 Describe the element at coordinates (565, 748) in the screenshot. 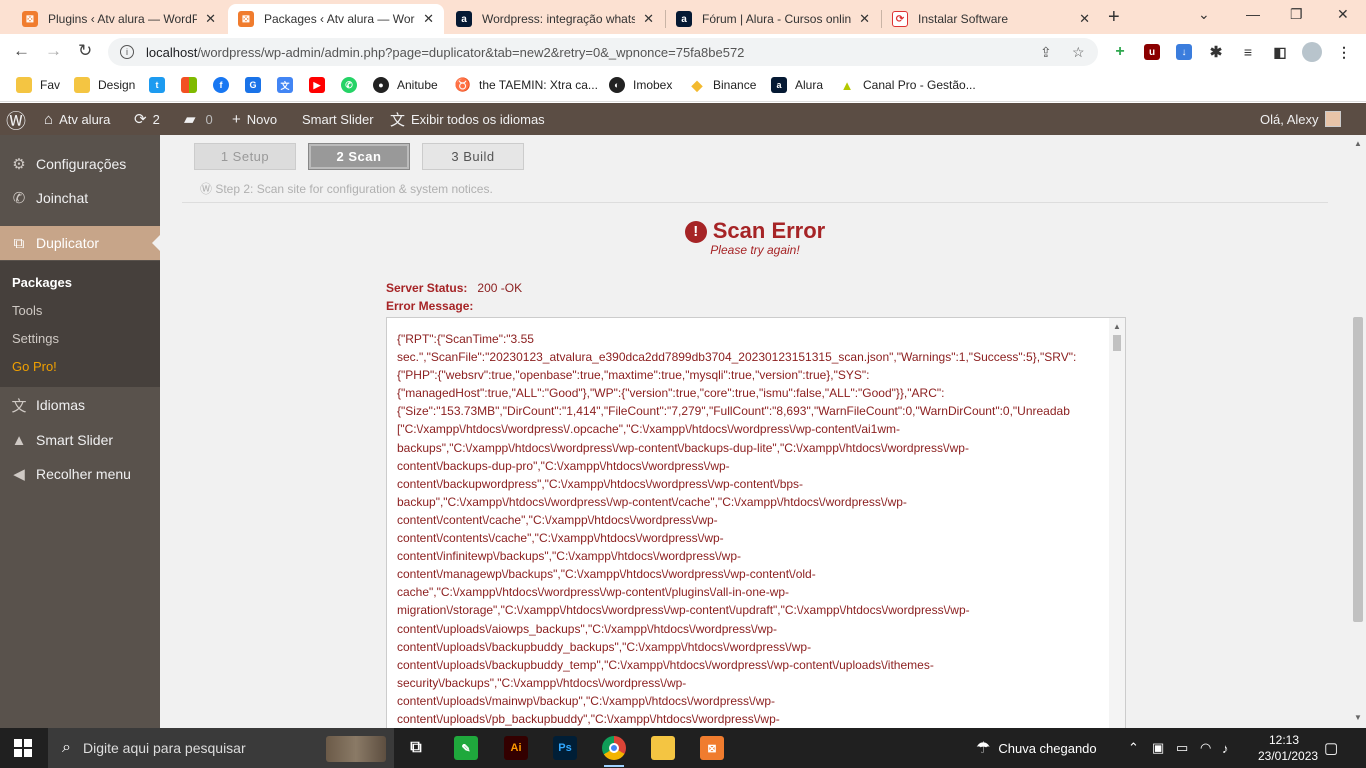

I see `photoshop-icon: Ps` at that location.